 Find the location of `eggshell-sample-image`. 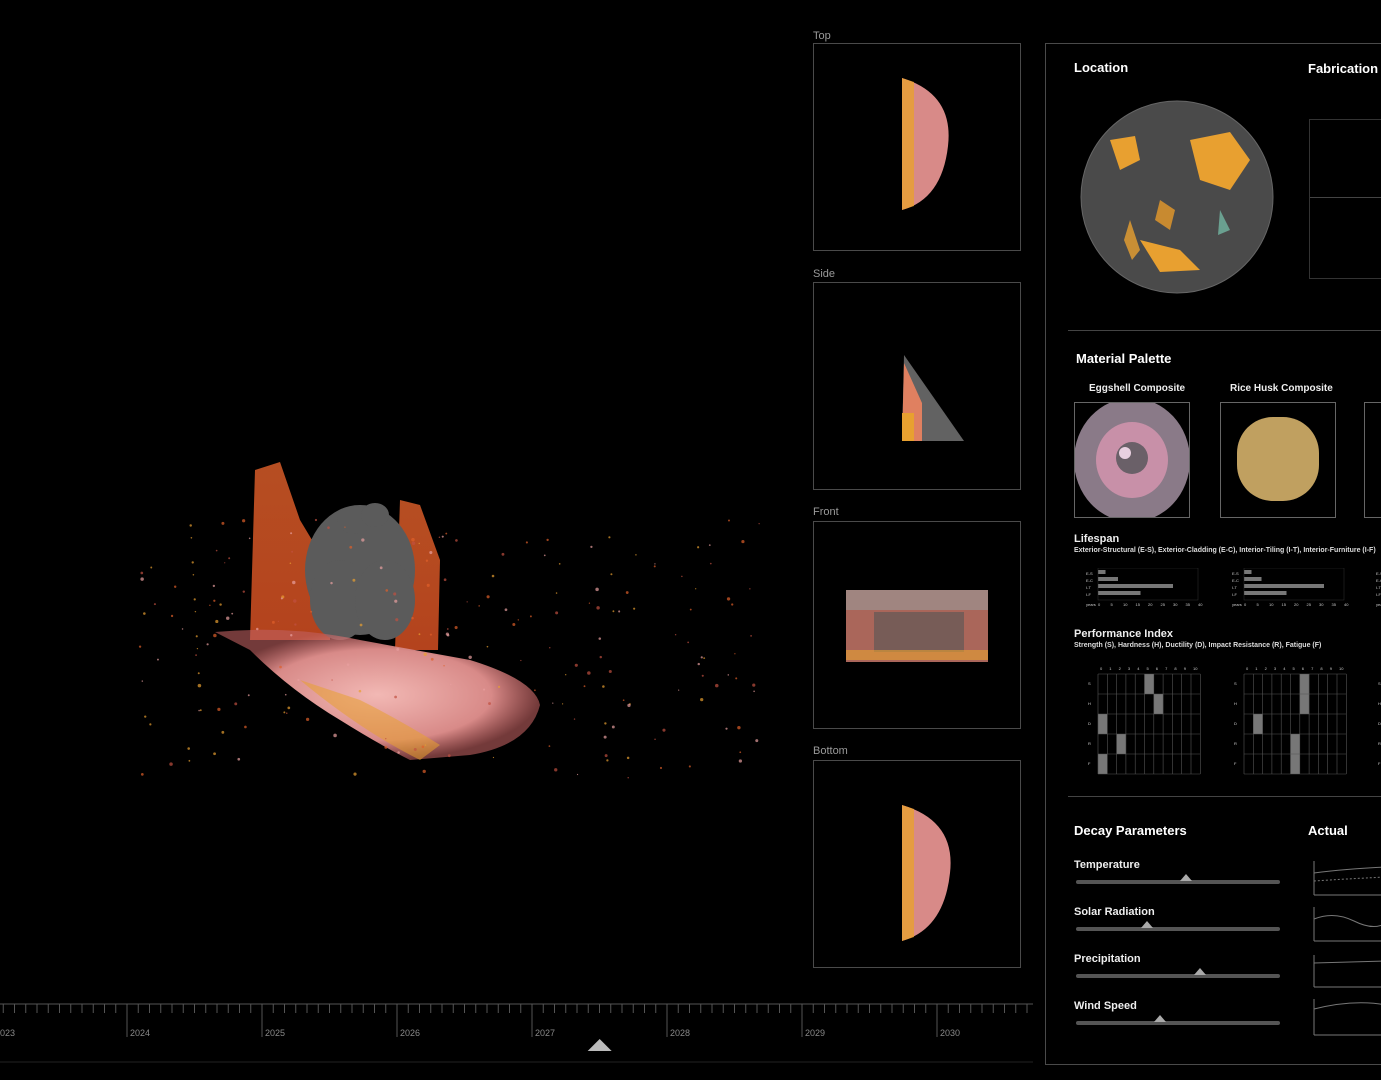

eggshell-sample-image is located at coordinates (1132, 460).